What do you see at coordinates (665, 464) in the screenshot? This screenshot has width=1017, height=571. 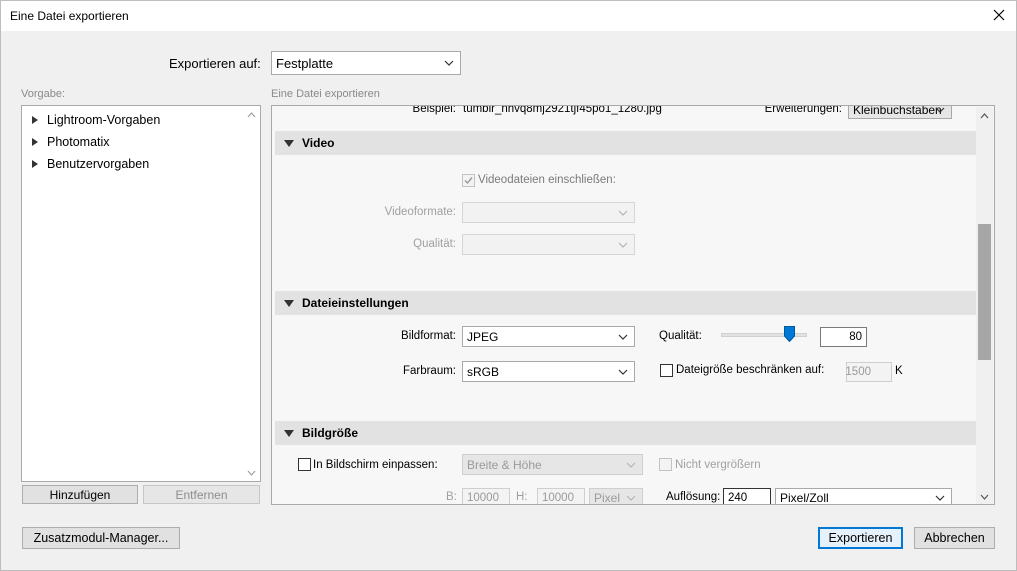 I see `no-enlarge-checkbox` at bounding box center [665, 464].